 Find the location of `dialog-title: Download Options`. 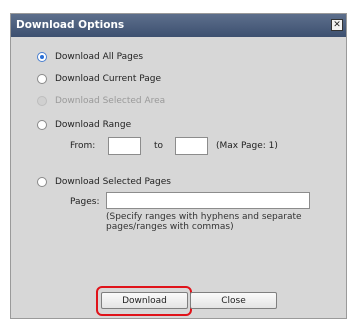

dialog-title: Download Options is located at coordinates (70, 25).